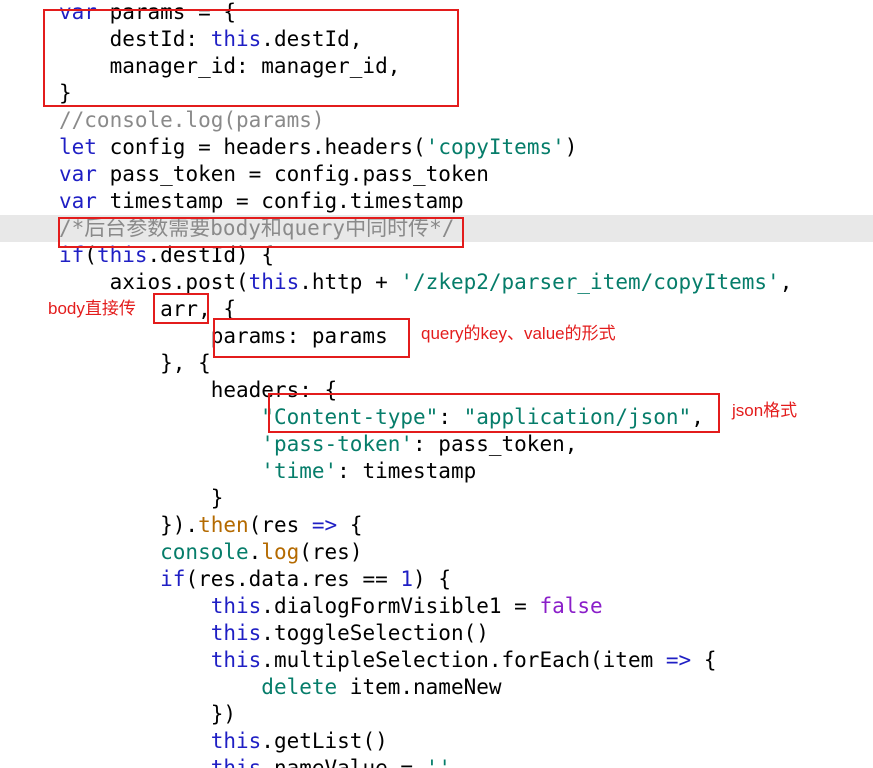 The width and height of the screenshot is (873, 768). What do you see at coordinates (375, 633) in the screenshot?
I see `code-token: .toggleSelection()` at bounding box center [375, 633].